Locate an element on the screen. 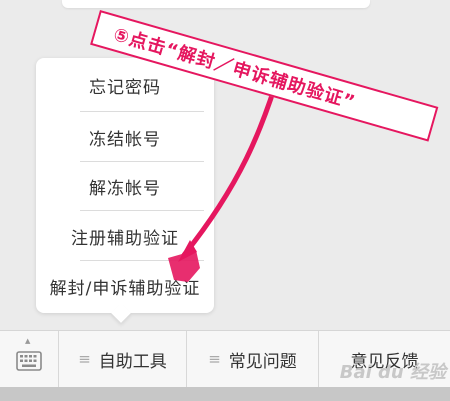 The height and width of the screenshot is (401, 450). menu-item-unban-appeal-verification: 解封/申诉辅助验证 is located at coordinates (125, 286).